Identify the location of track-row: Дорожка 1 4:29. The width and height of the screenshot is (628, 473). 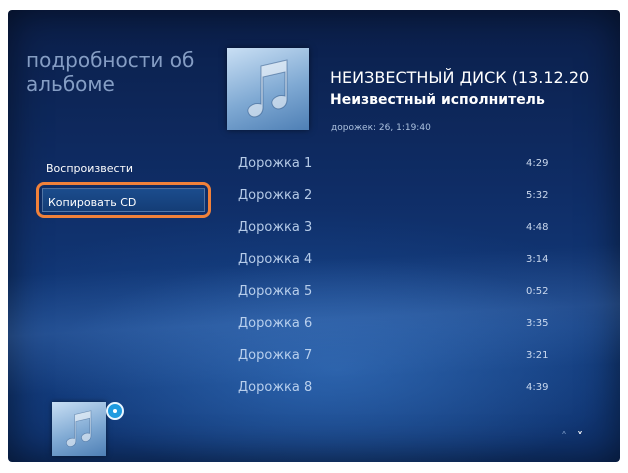
(403, 166).